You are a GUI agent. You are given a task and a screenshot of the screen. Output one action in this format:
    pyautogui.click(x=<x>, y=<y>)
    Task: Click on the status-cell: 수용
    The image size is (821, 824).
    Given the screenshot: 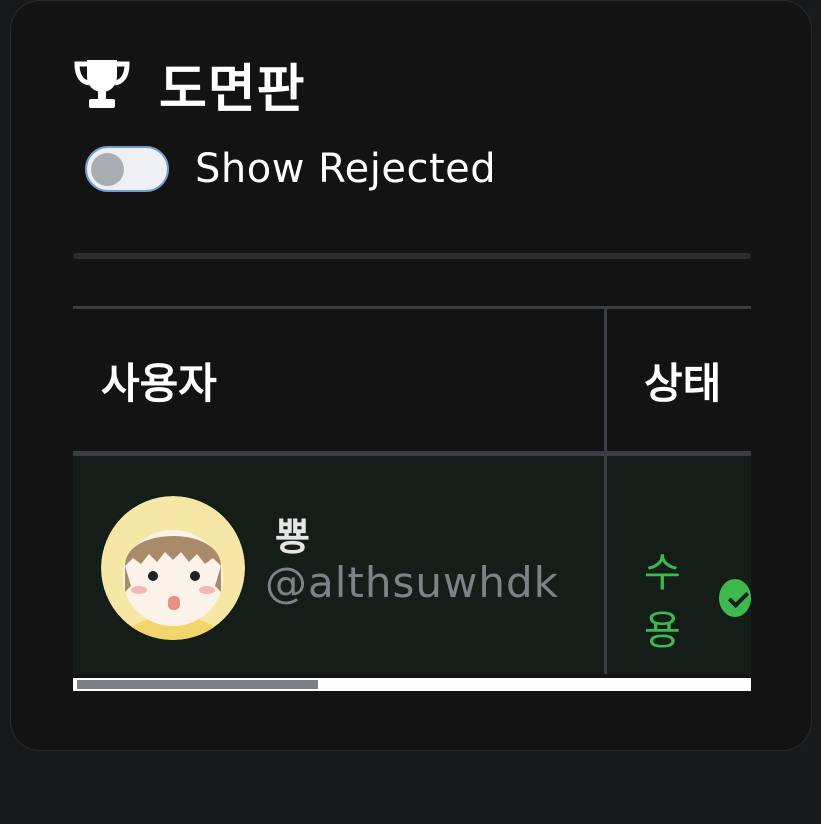 What is the action you would take?
    pyautogui.click(x=697, y=598)
    